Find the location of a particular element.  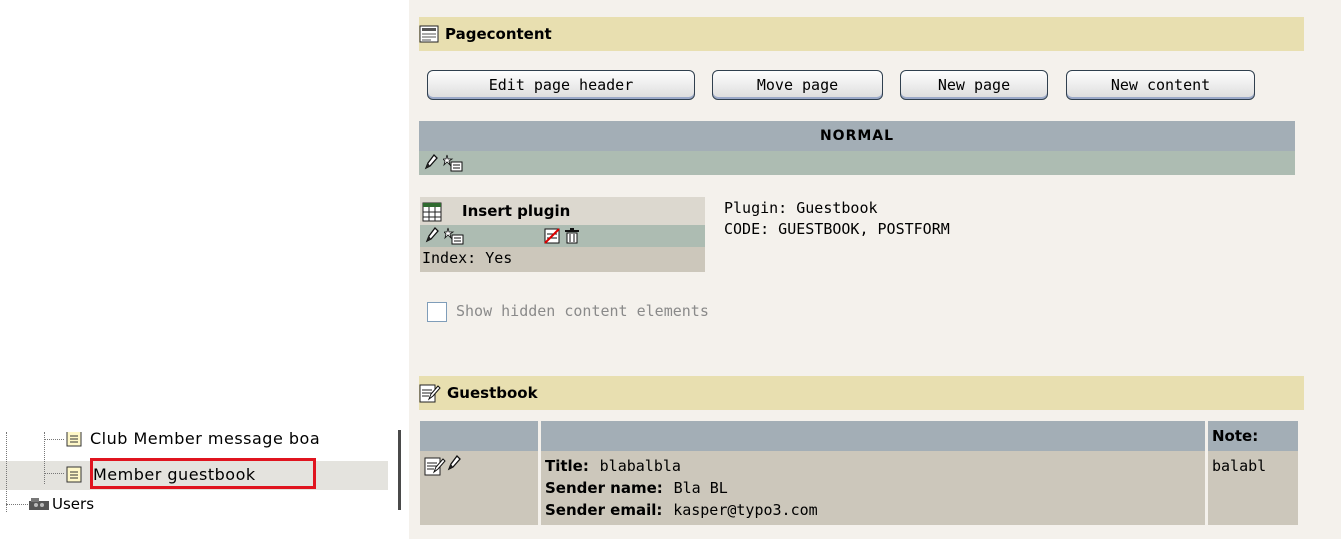

record-sender-name-line: Sender name: Bla BL is located at coordinates (636, 488).